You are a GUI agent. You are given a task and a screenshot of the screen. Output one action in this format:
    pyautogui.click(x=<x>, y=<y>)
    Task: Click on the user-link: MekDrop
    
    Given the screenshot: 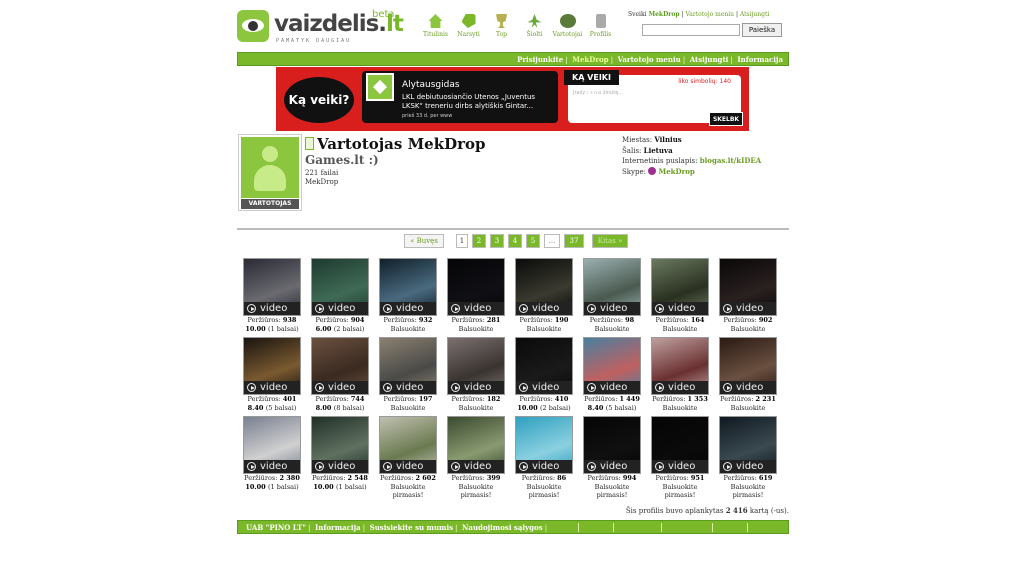 What is the action you would take?
    pyautogui.click(x=663, y=14)
    